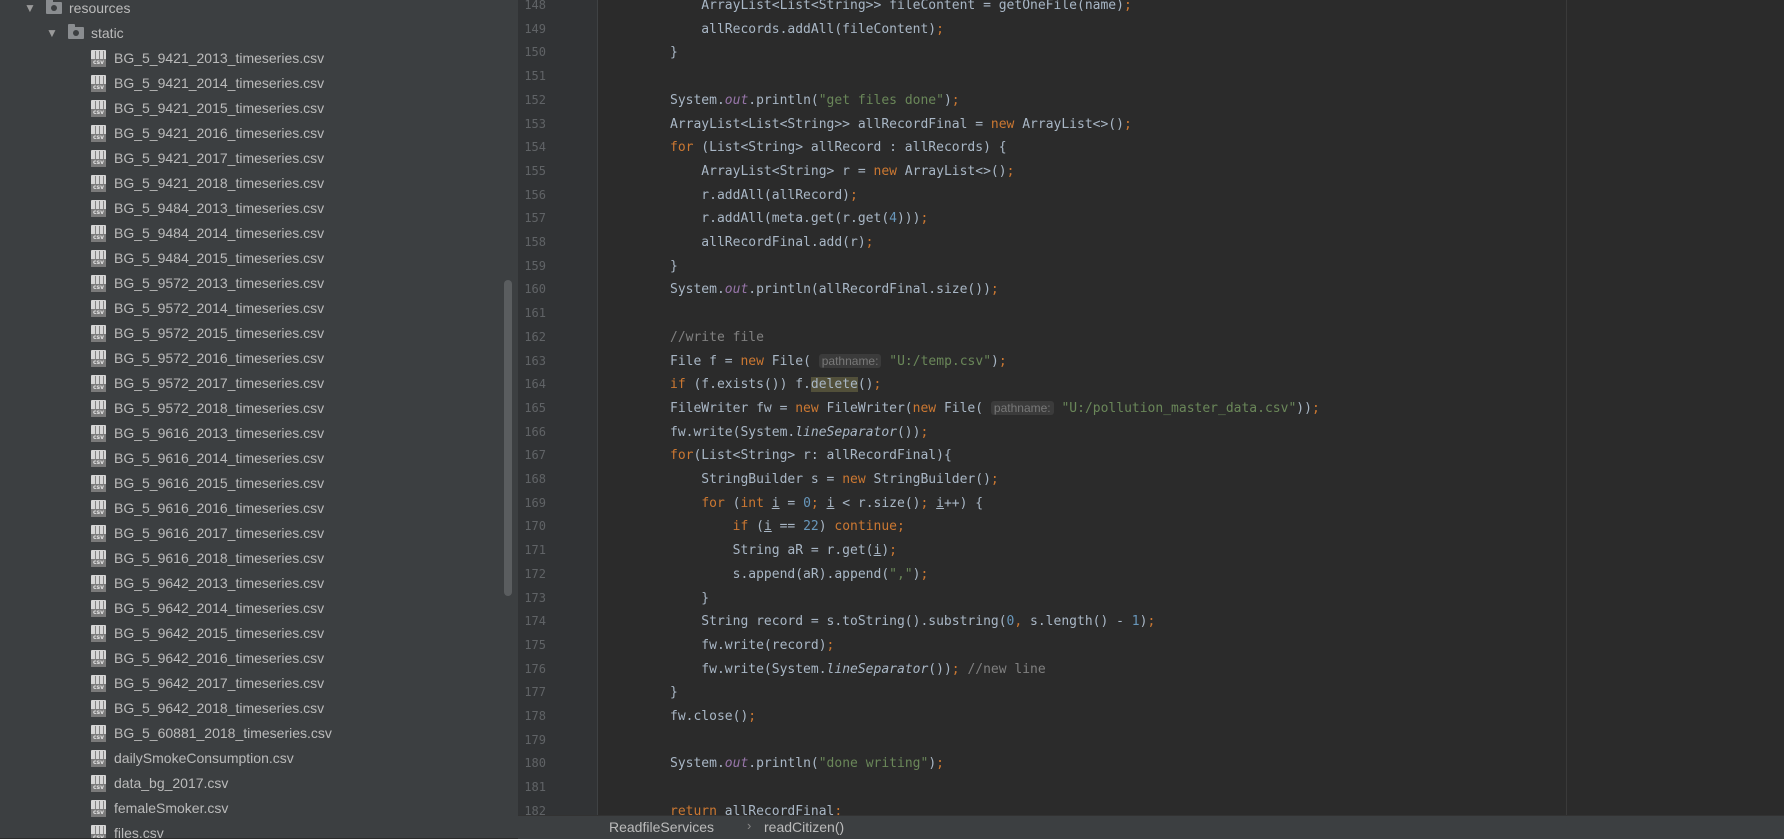 Image resolution: width=1784 pixels, height=839 pixels. I want to click on line-number: 159, so click(535, 265).